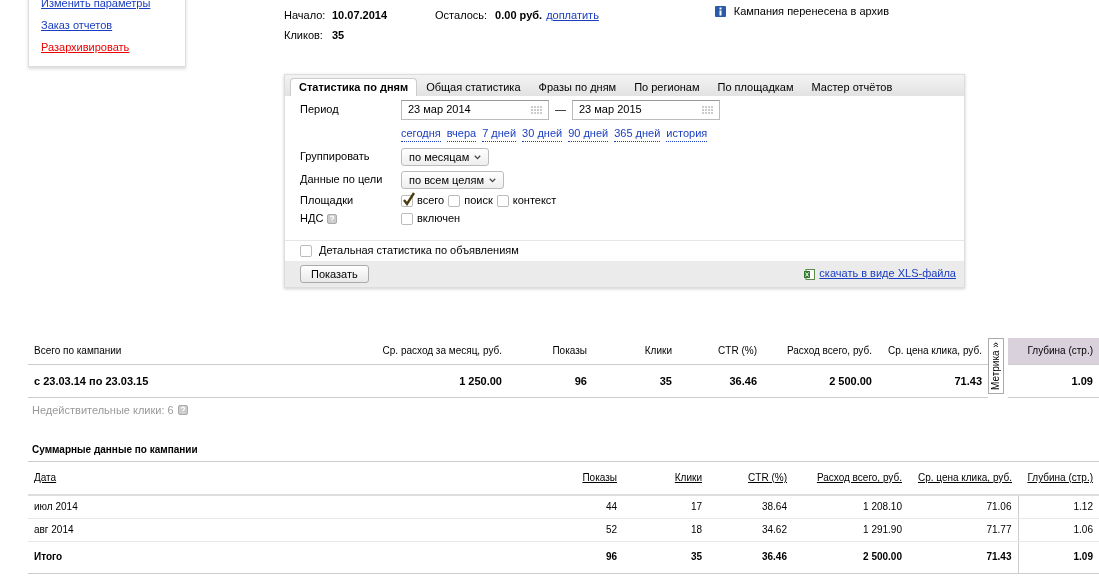 The height and width of the screenshot is (578, 1099). I want to click on checkbox-label: Детальная статистика по объявлениям, so click(419, 251).